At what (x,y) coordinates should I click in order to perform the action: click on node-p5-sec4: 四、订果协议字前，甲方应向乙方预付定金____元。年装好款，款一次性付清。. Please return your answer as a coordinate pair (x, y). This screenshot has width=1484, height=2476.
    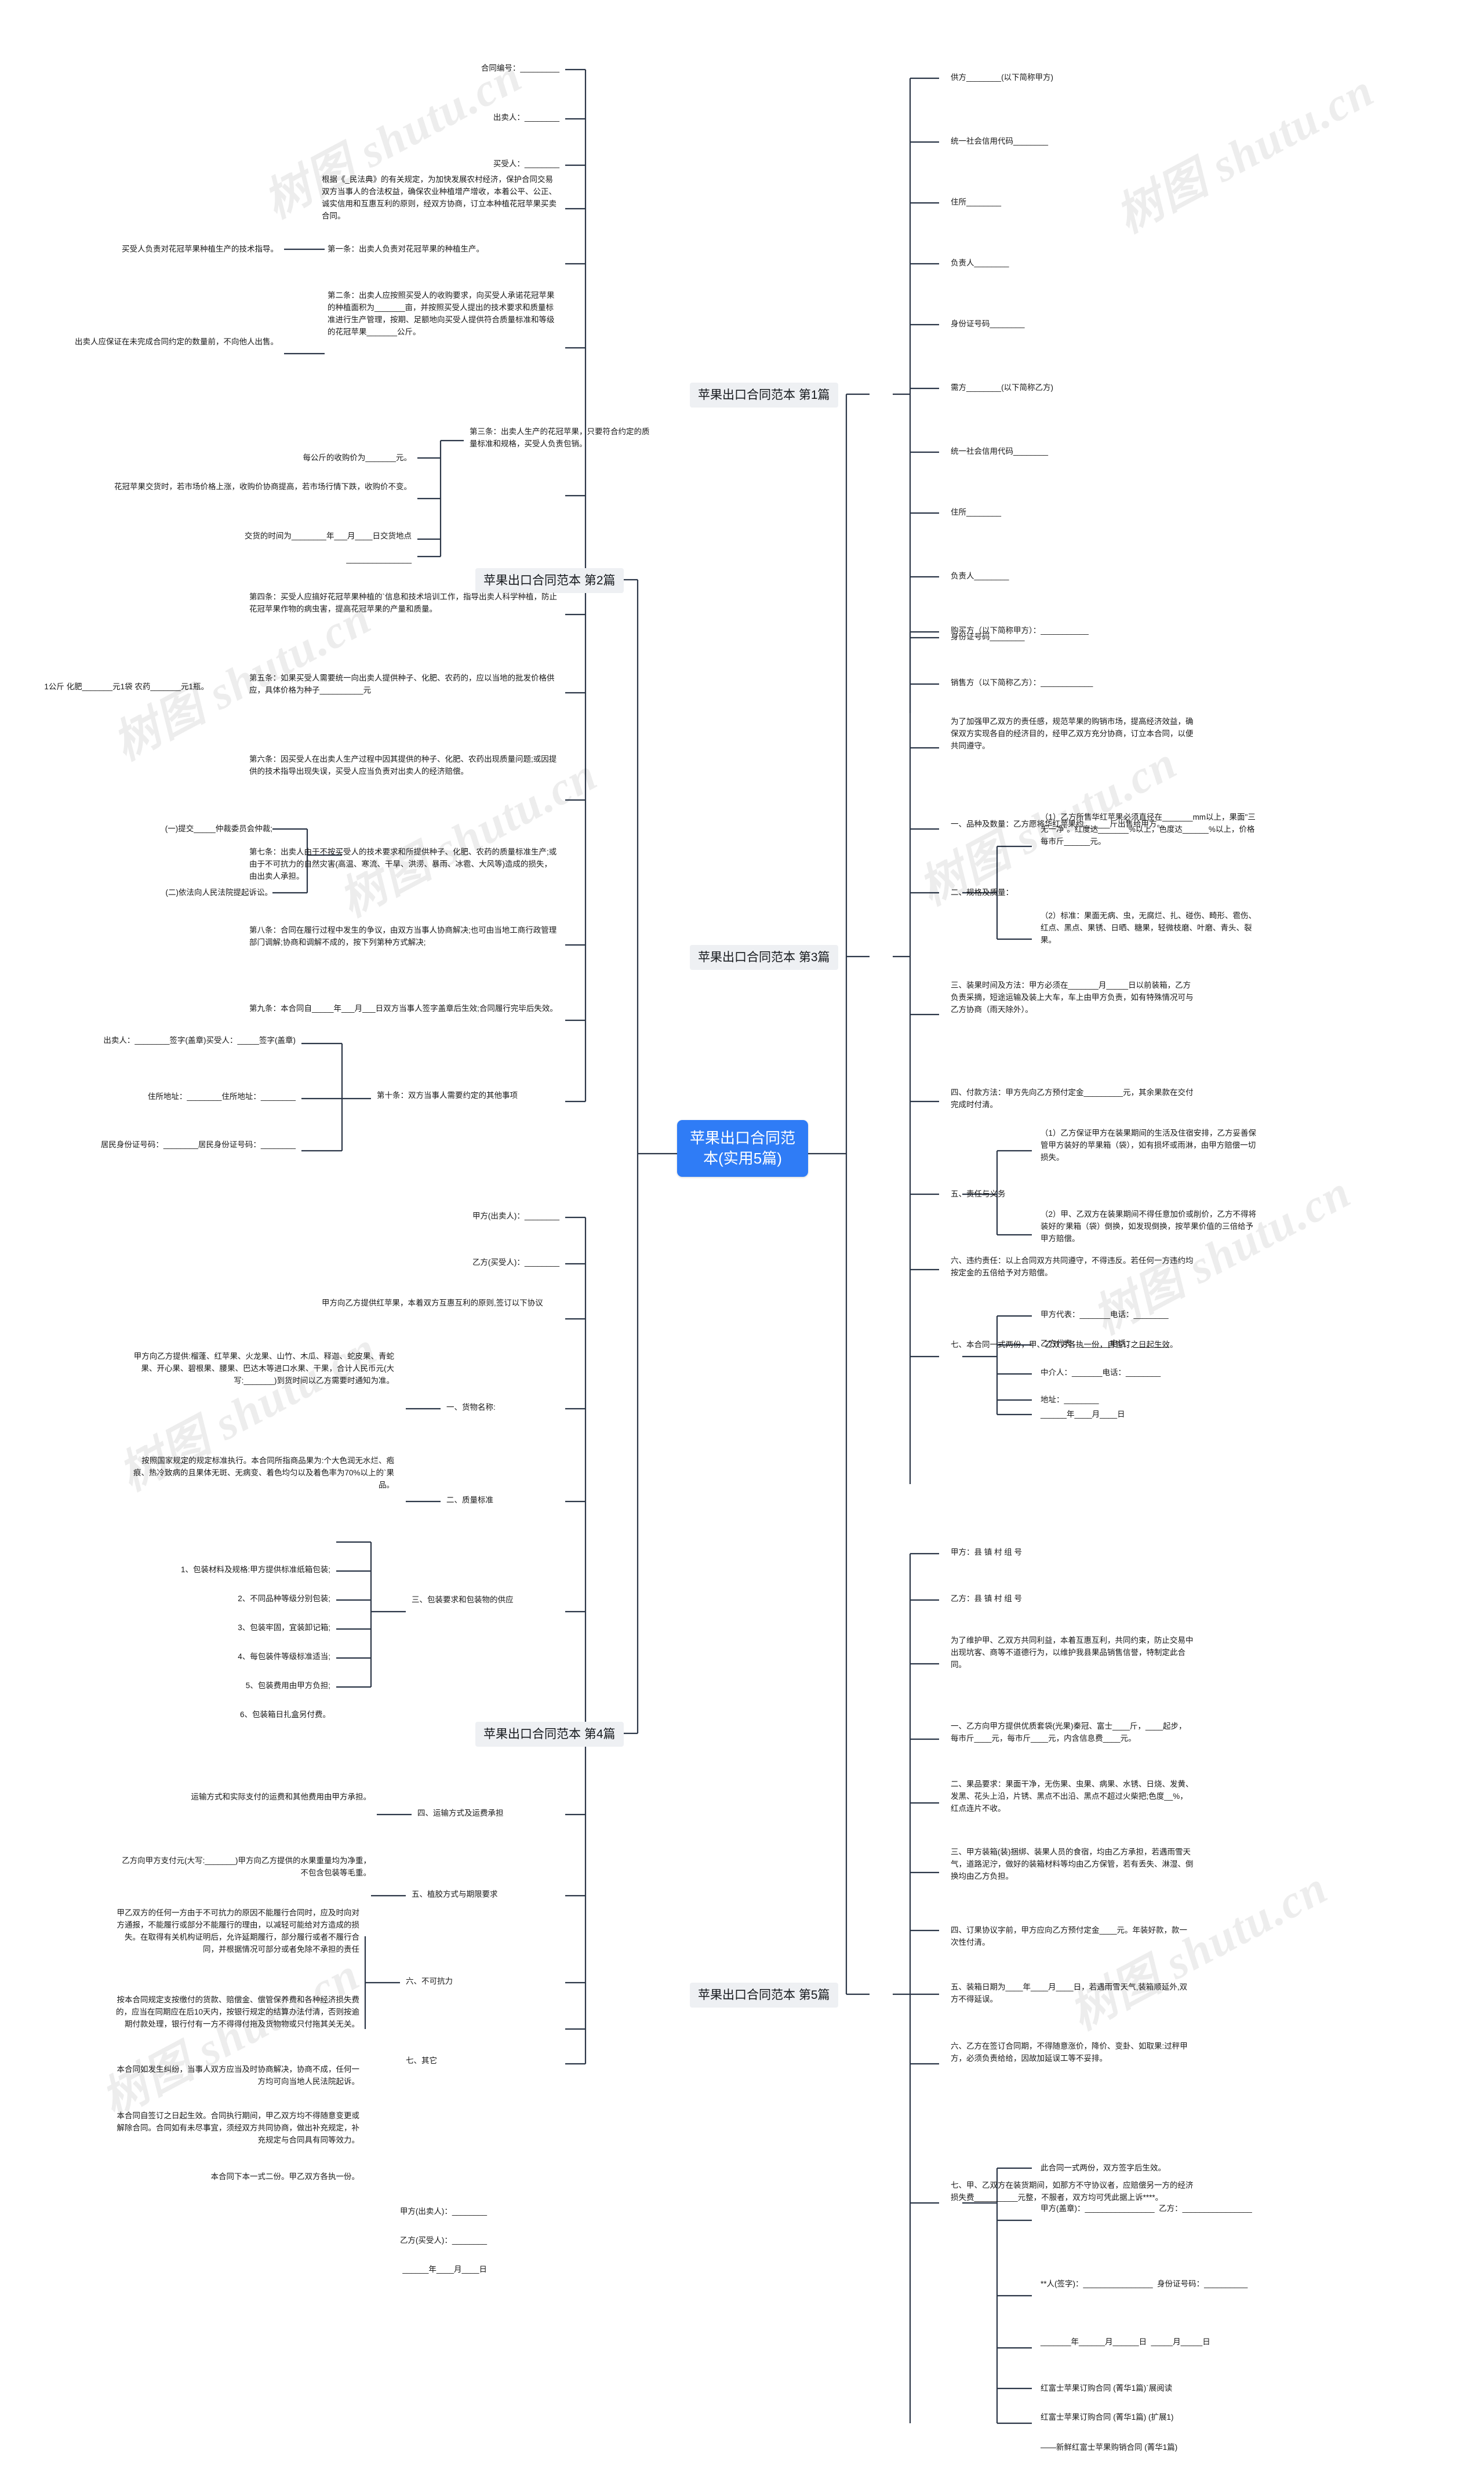
    Looking at the image, I should click on (1072, 1937).